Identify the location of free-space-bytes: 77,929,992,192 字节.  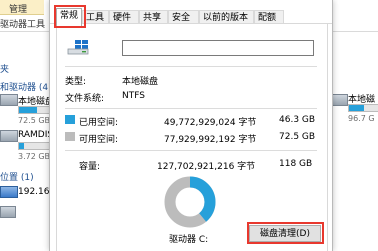
(210, 140).